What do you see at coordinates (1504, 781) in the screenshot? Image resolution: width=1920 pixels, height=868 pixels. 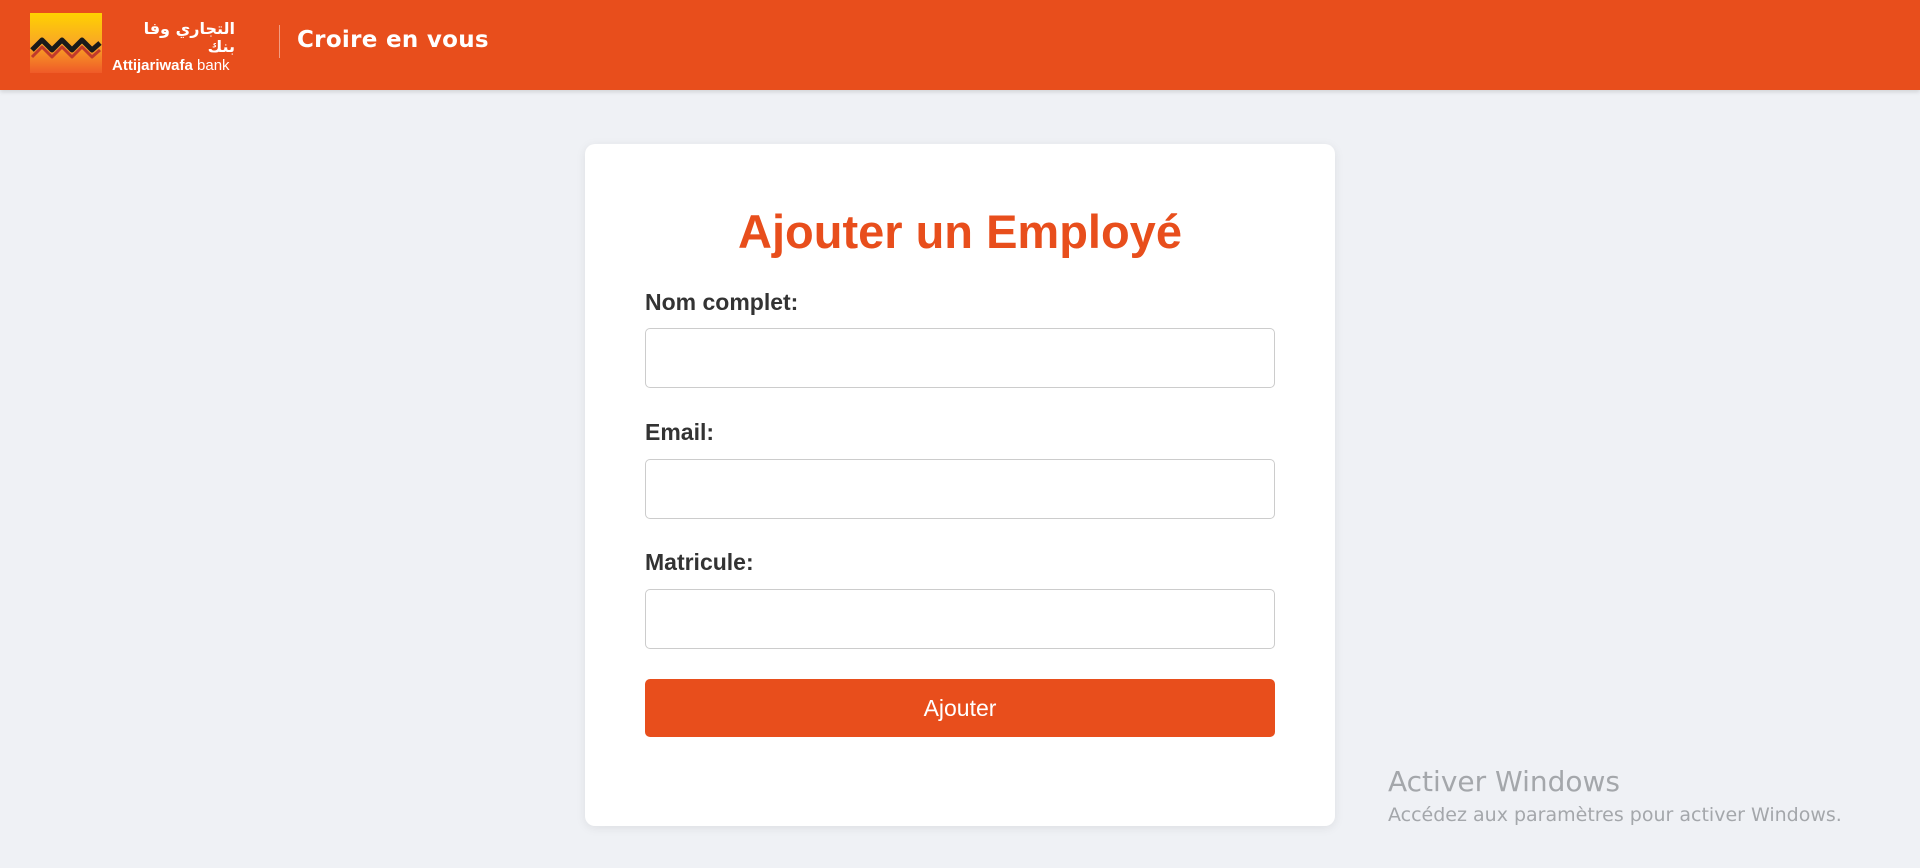 I see `watermark-title: Activer Windows` at bounding box center [1504, 781].